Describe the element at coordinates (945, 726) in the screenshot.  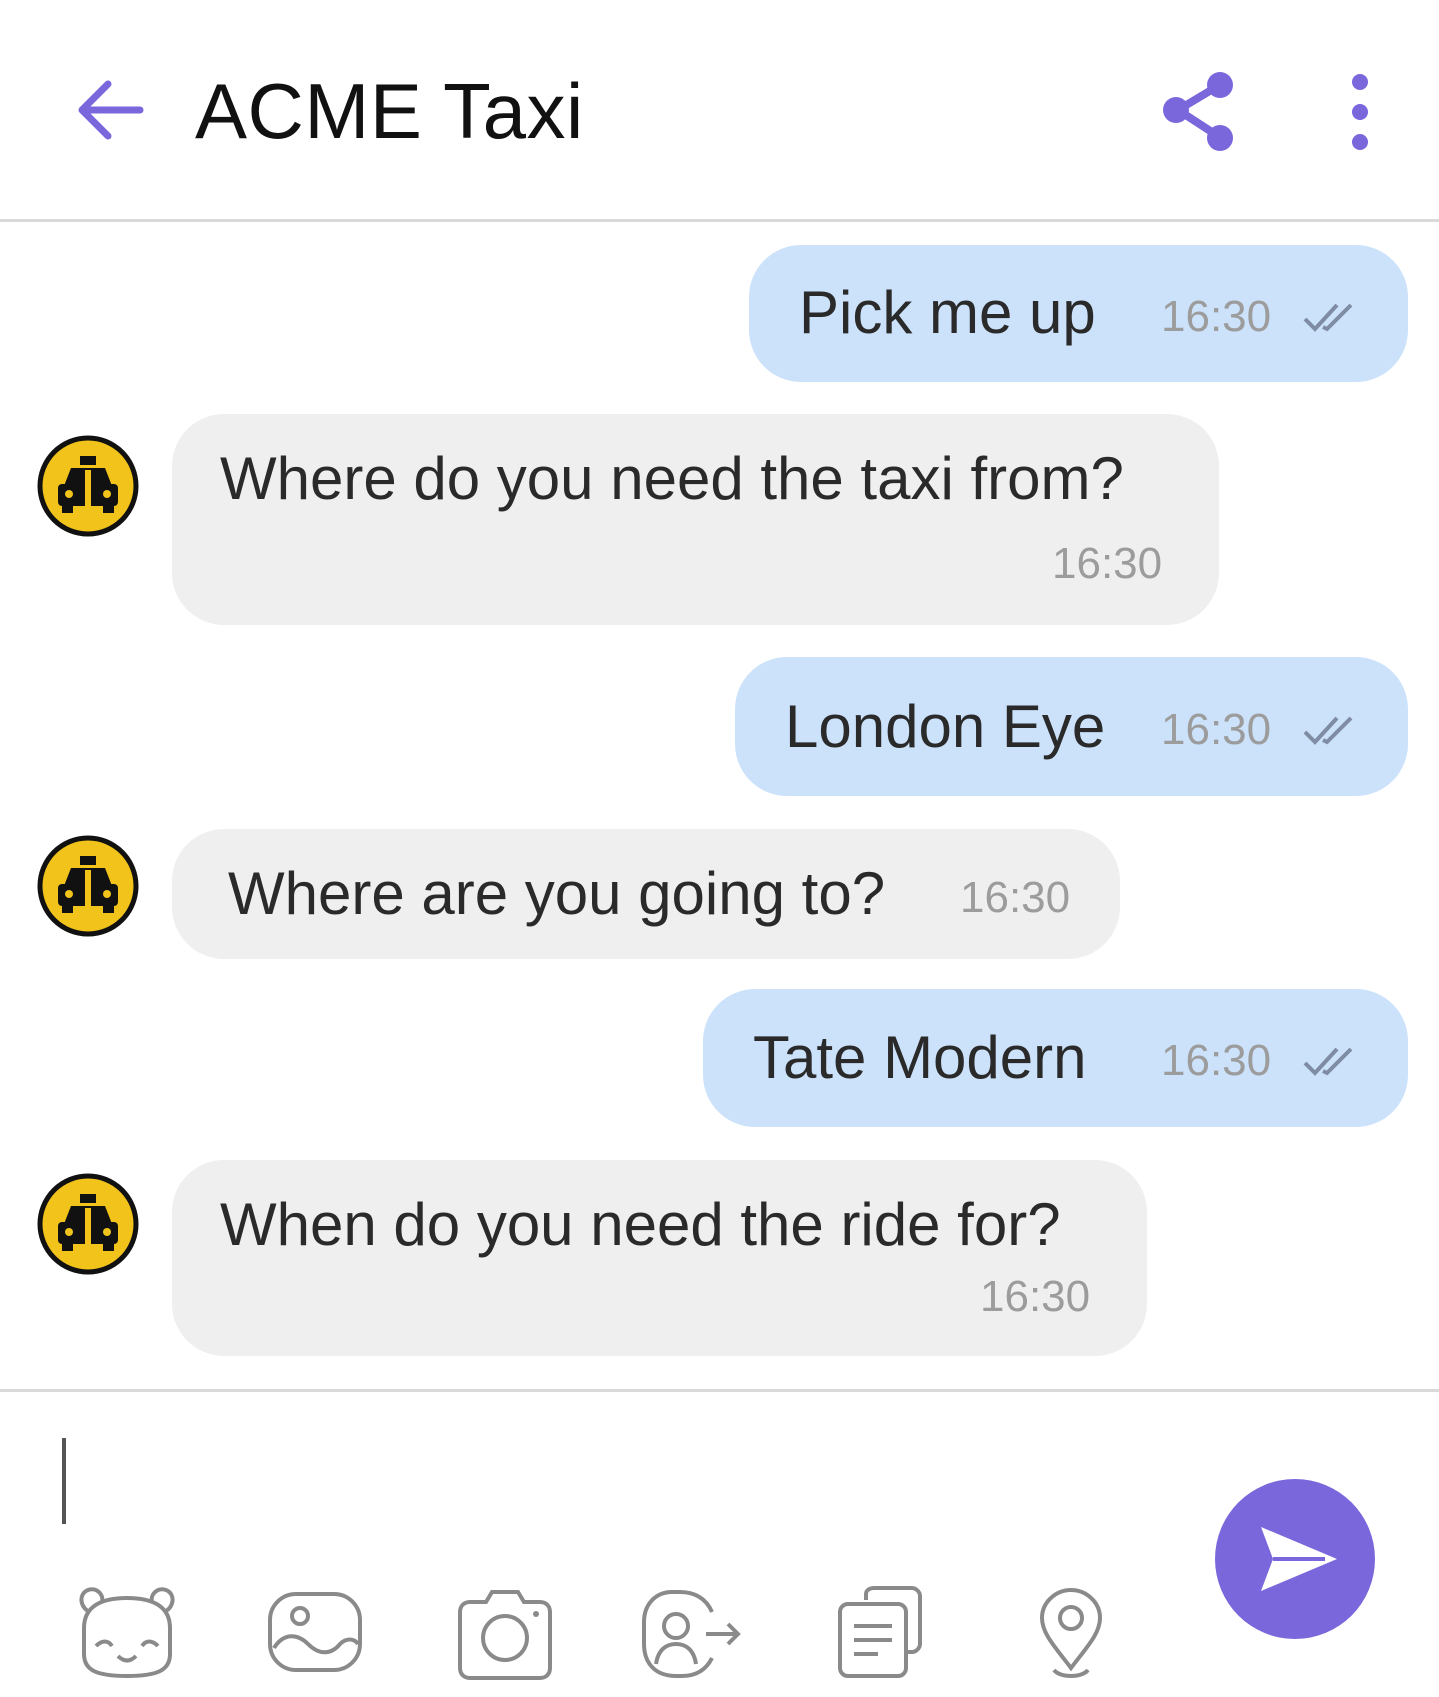
I see `message-text: London Eye` at that location.